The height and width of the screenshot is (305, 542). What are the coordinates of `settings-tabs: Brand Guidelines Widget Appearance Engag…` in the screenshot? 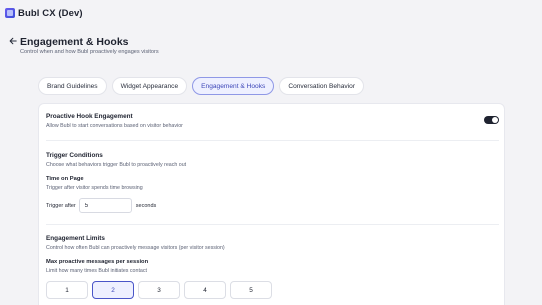 It's located at (201, 86).